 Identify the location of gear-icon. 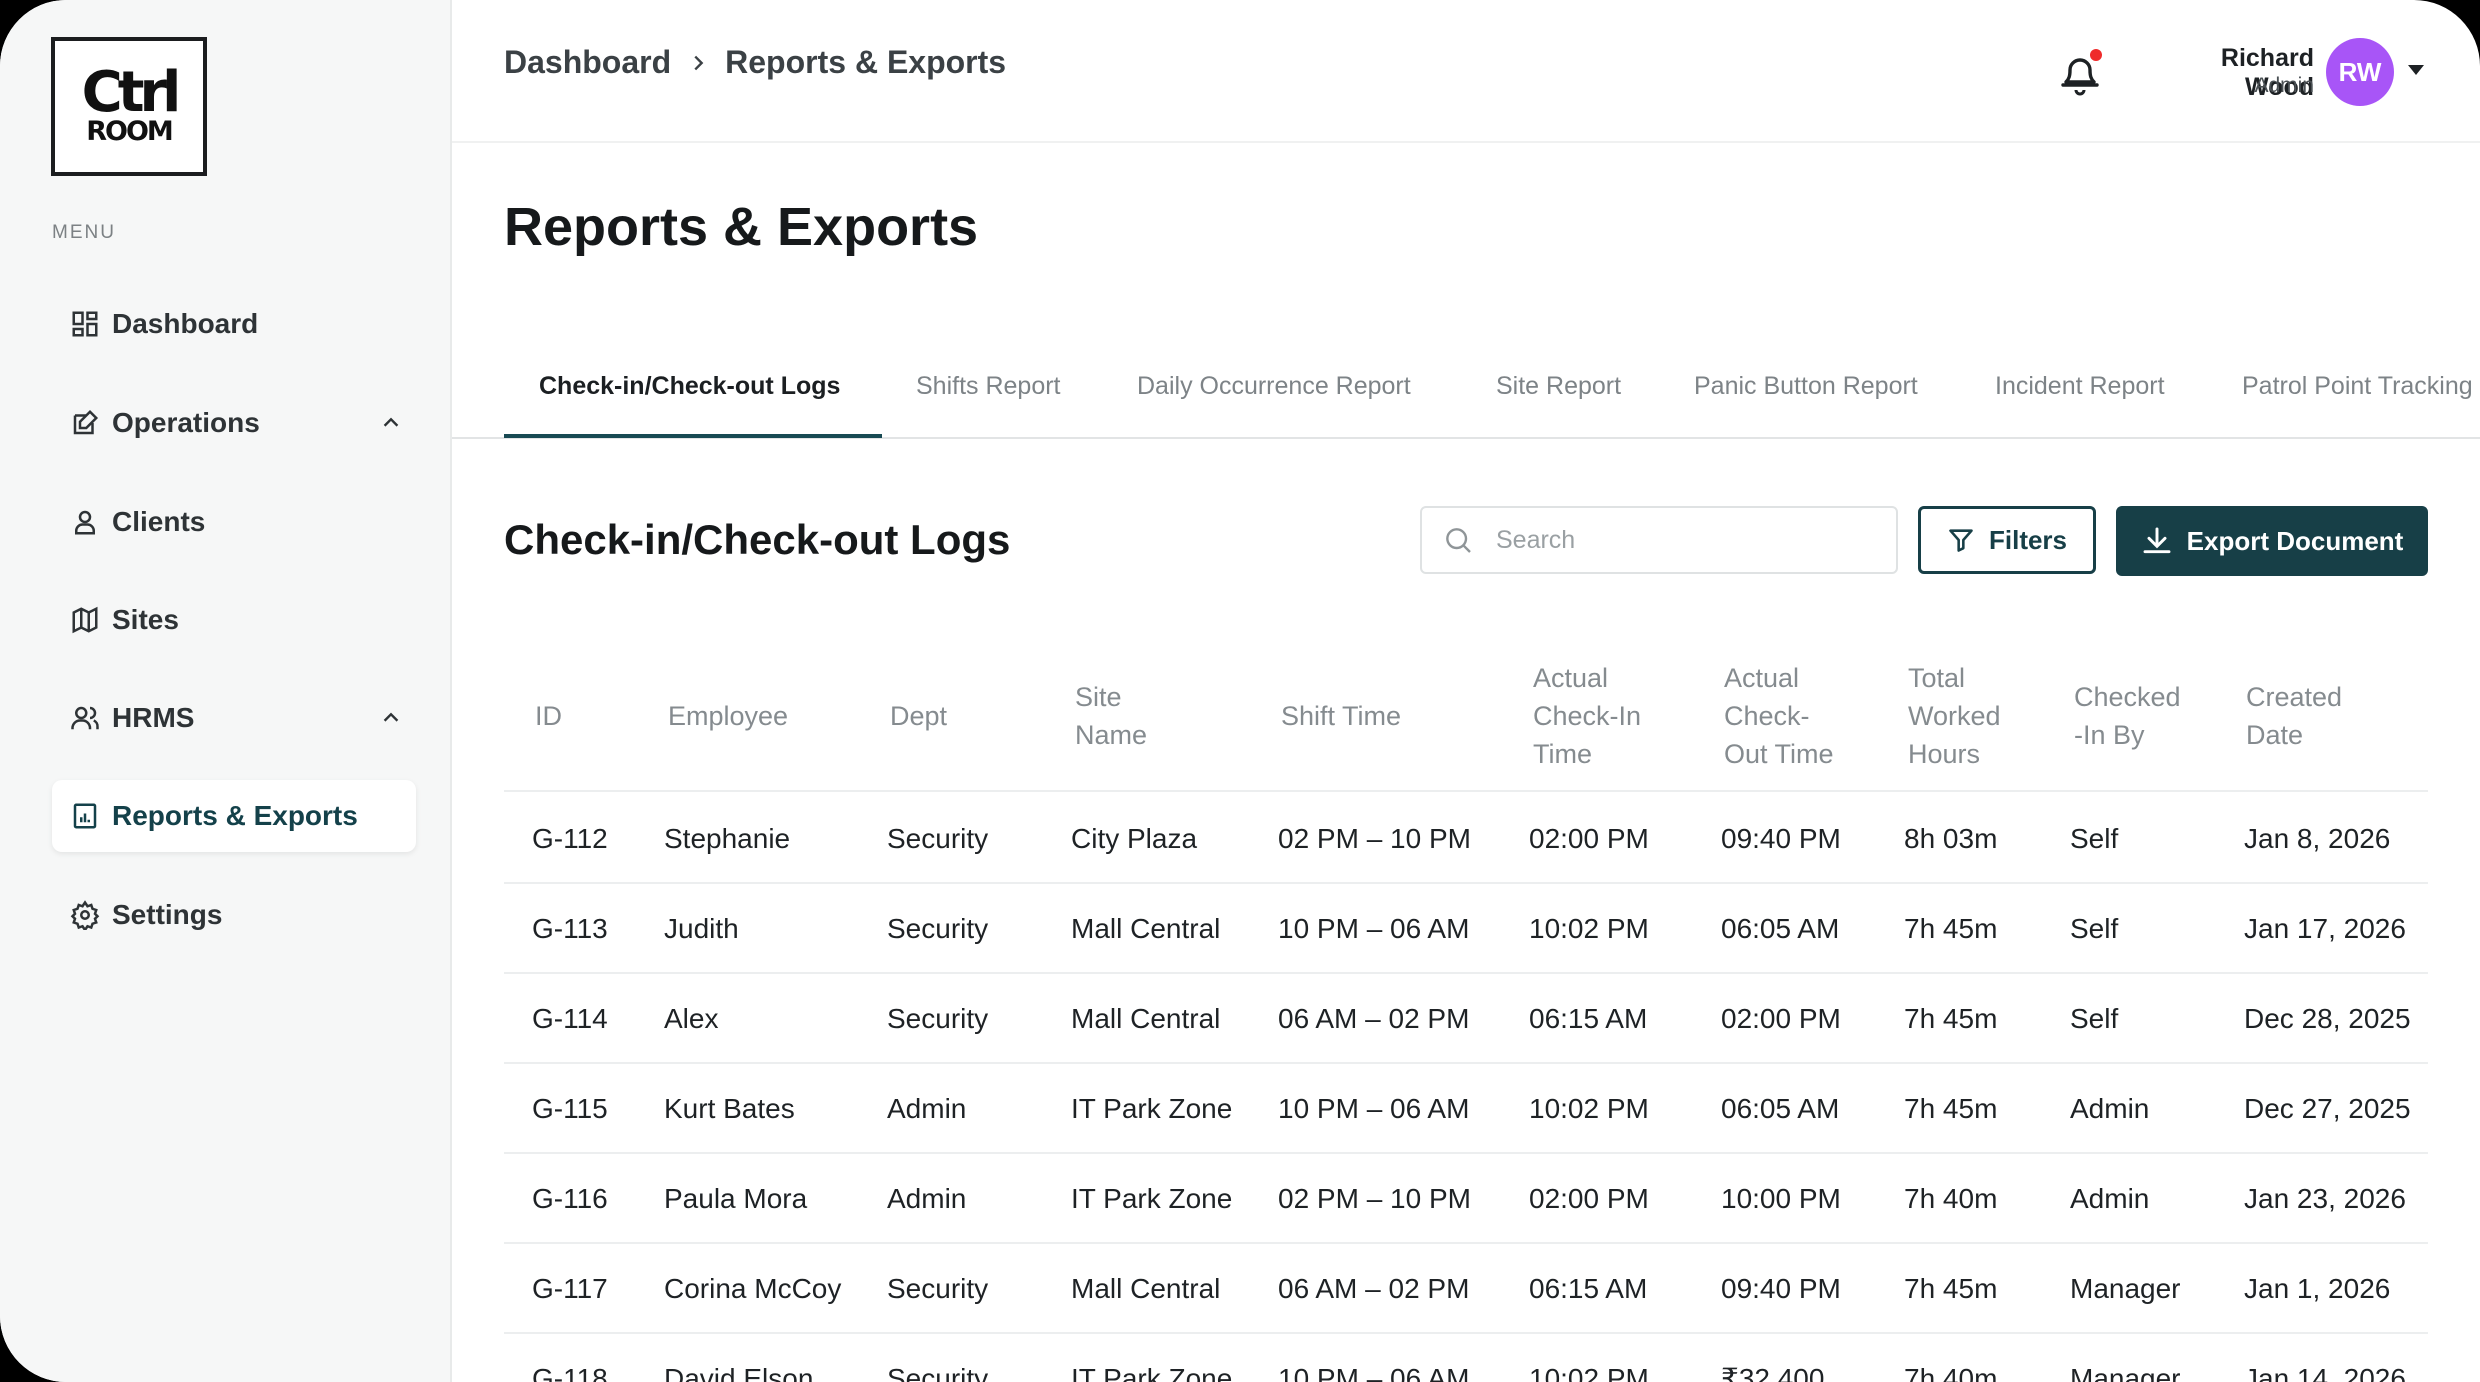
(85, 915).